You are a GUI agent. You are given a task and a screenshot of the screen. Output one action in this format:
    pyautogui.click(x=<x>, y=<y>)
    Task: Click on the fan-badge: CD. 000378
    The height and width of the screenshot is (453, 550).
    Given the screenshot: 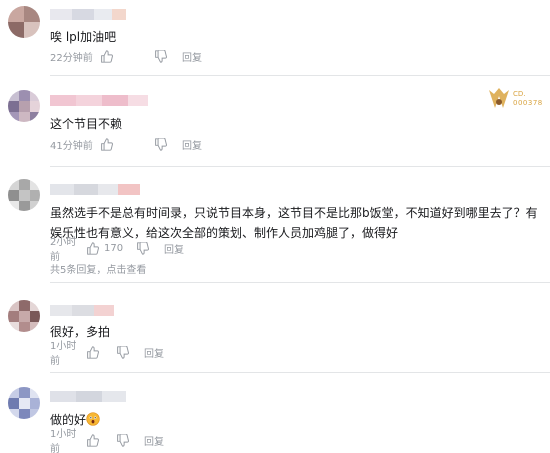 What is the action you would take?
    pyautogui.click(x=516, y=100)
    